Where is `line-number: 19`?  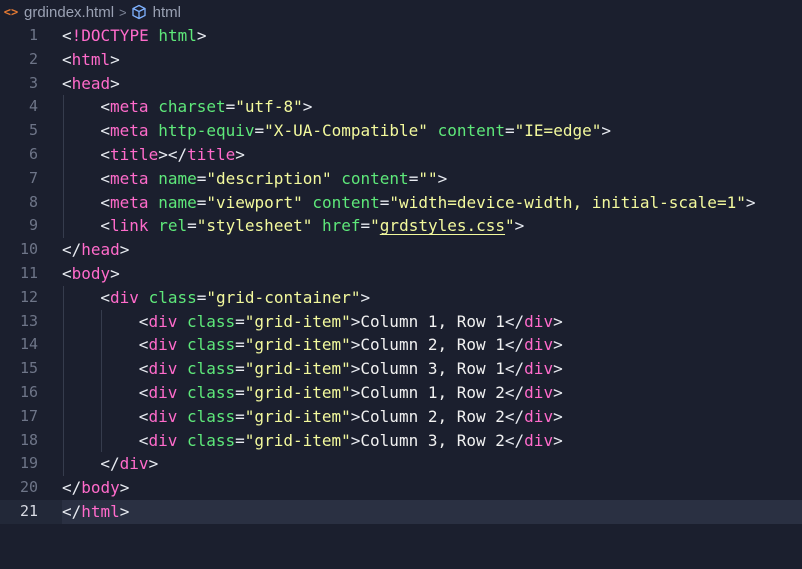
line-number: 19 is located at coordinates (19, 464).